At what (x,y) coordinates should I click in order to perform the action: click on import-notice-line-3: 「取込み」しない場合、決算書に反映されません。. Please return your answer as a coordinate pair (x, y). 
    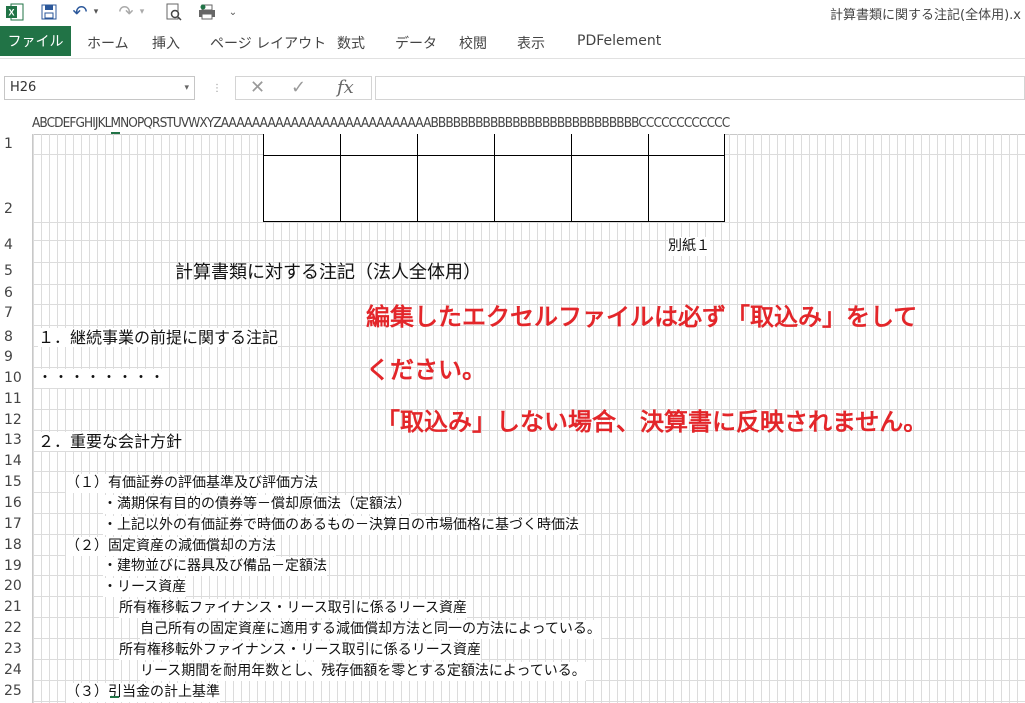
    Looking at the image, I should click on (652, 422).